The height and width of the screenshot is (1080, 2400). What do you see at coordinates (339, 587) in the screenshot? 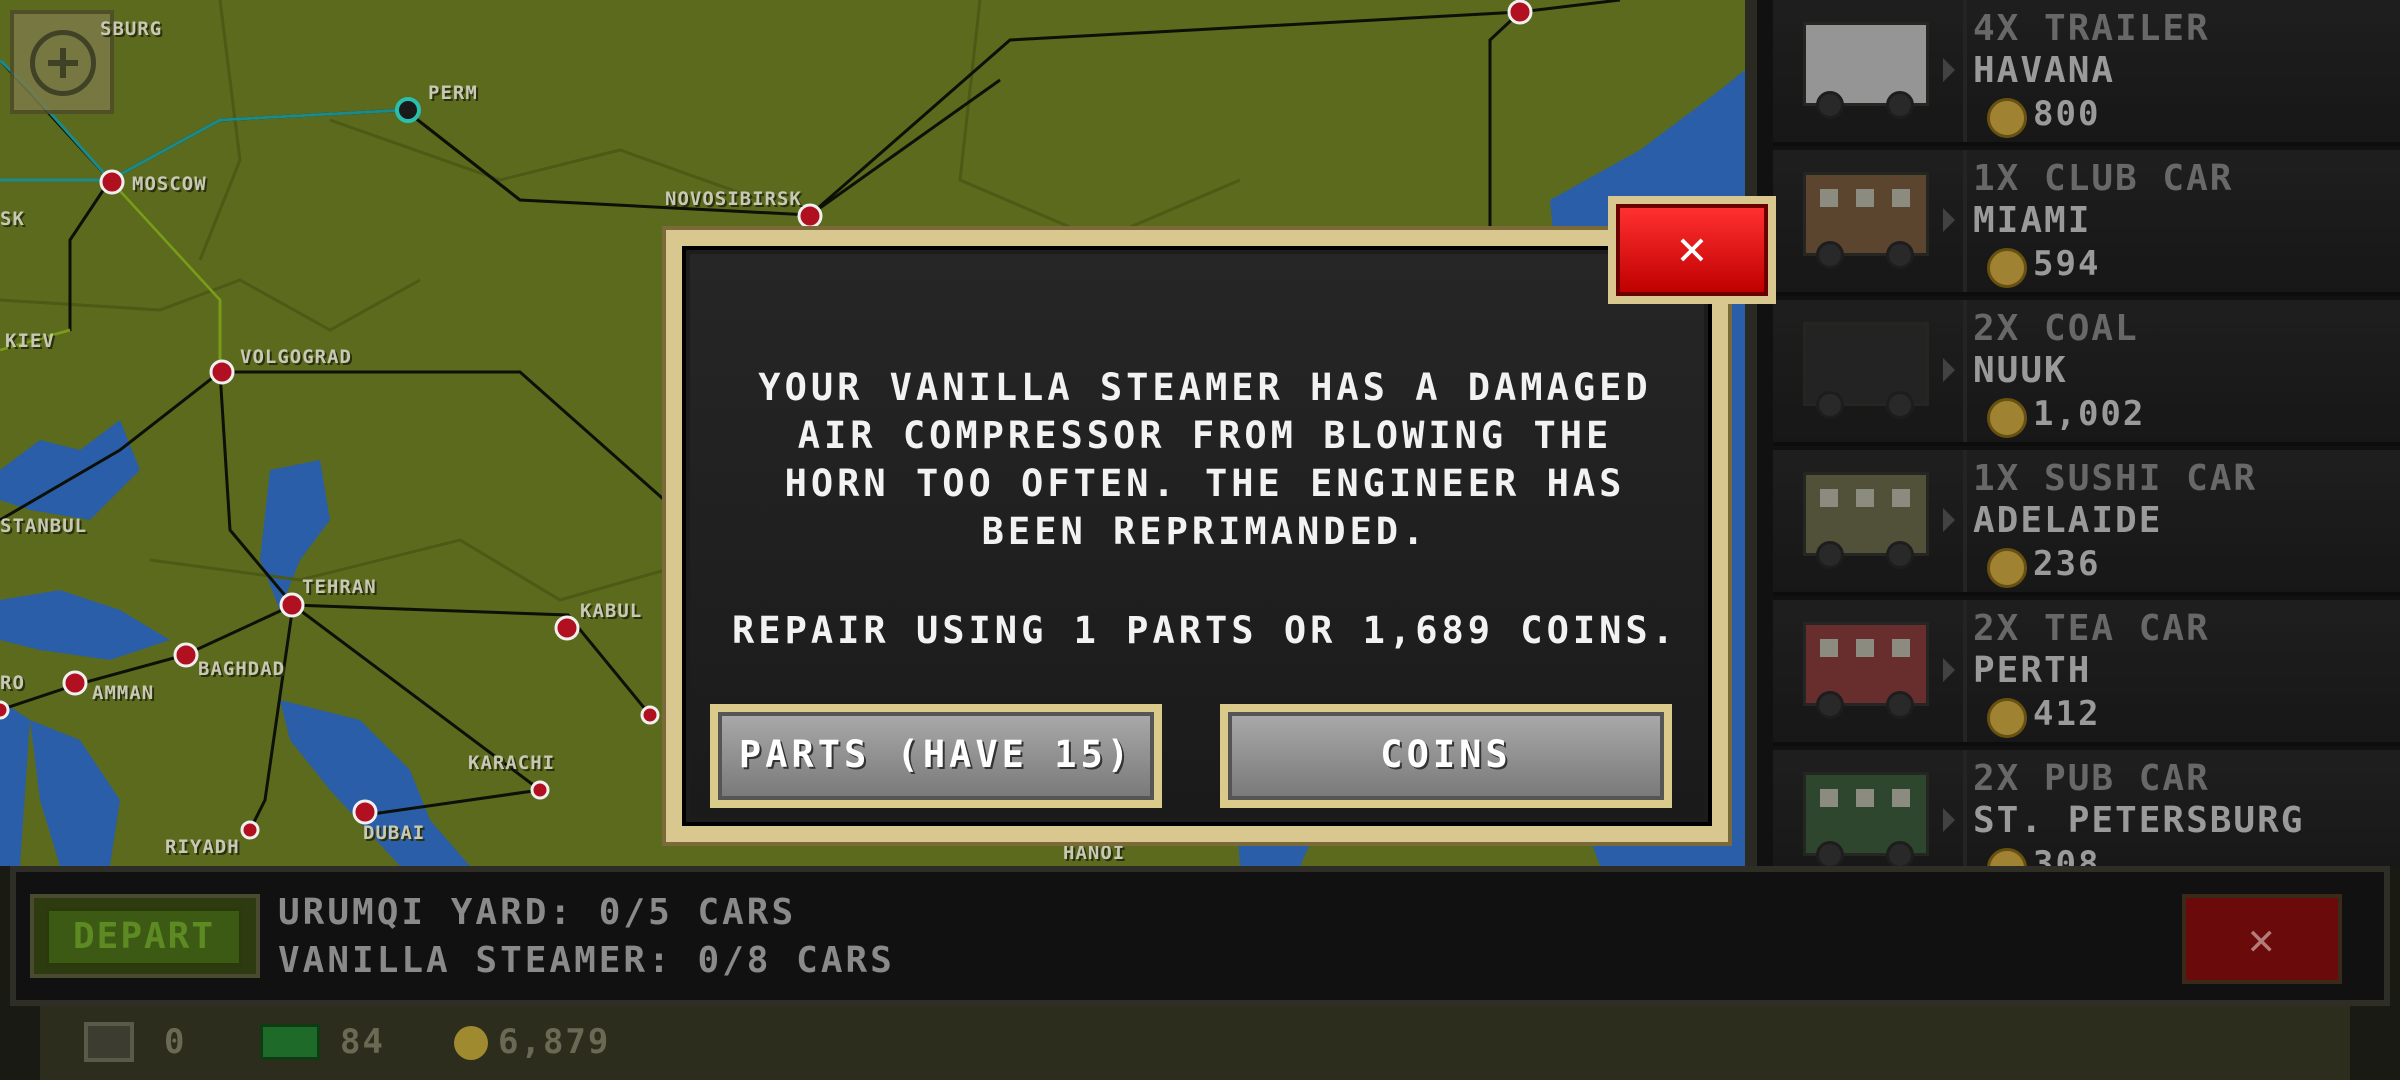
I see `city-label-tehran: TEHRAN` at bounding box center [339, 587].